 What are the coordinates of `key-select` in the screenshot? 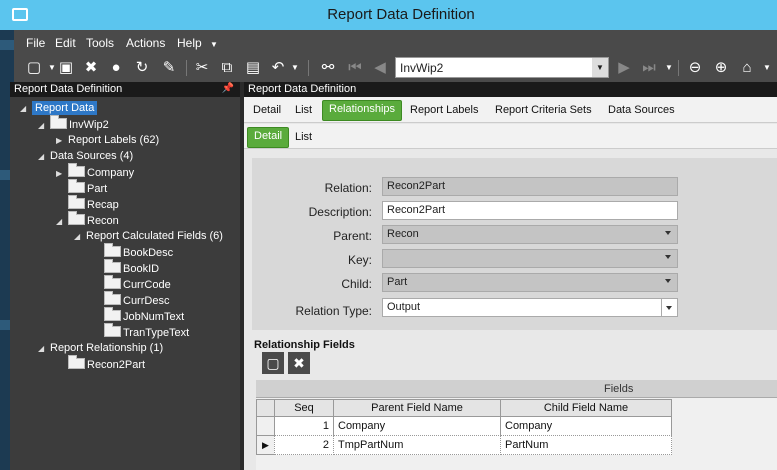 It's located at (530, 258).